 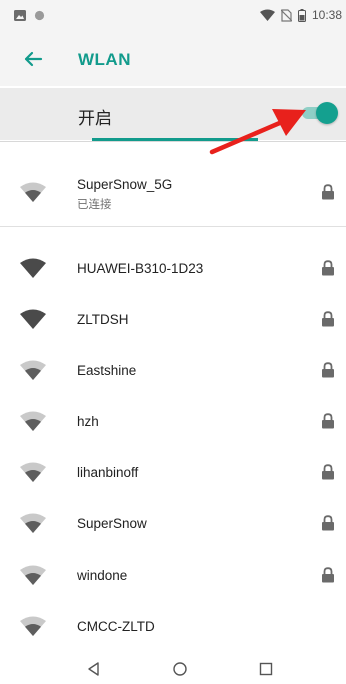 I want to click on status-bar-left, so click(x=29, y=15).